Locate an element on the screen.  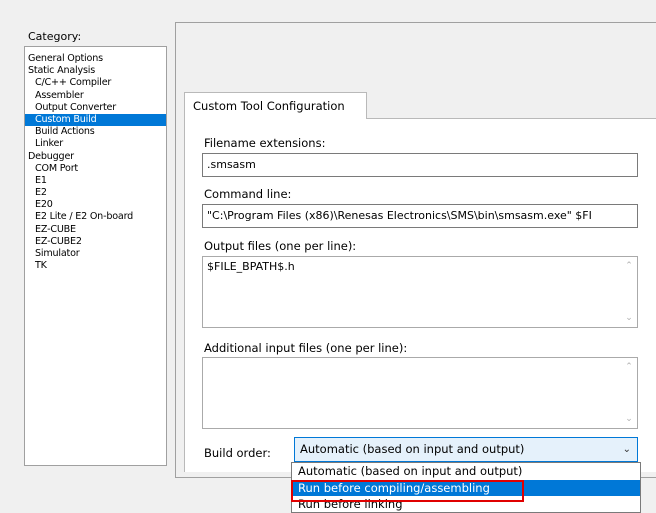
build-order-select: Automatic (based on input and output) ⌄ is located at coordinates (466, 449).